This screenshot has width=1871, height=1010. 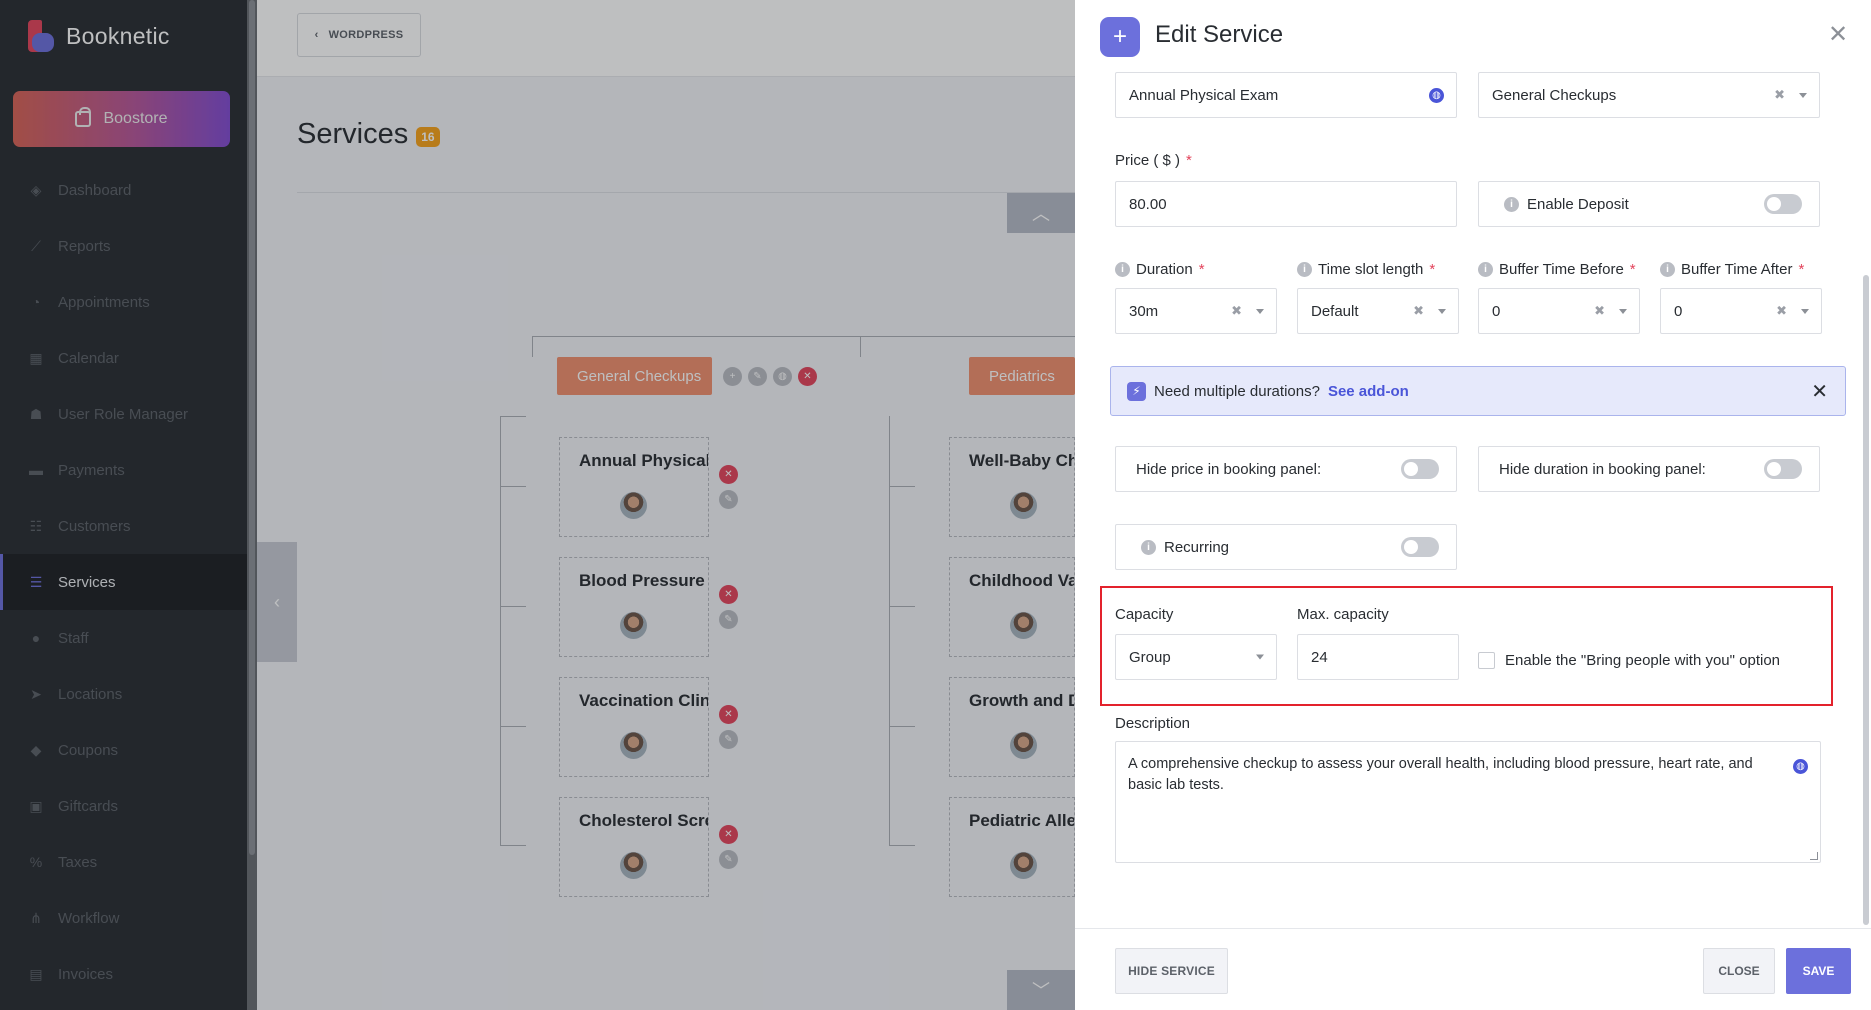 I want to click on service-card: Well-Baby Checkup, so click(x=1012, y=487).